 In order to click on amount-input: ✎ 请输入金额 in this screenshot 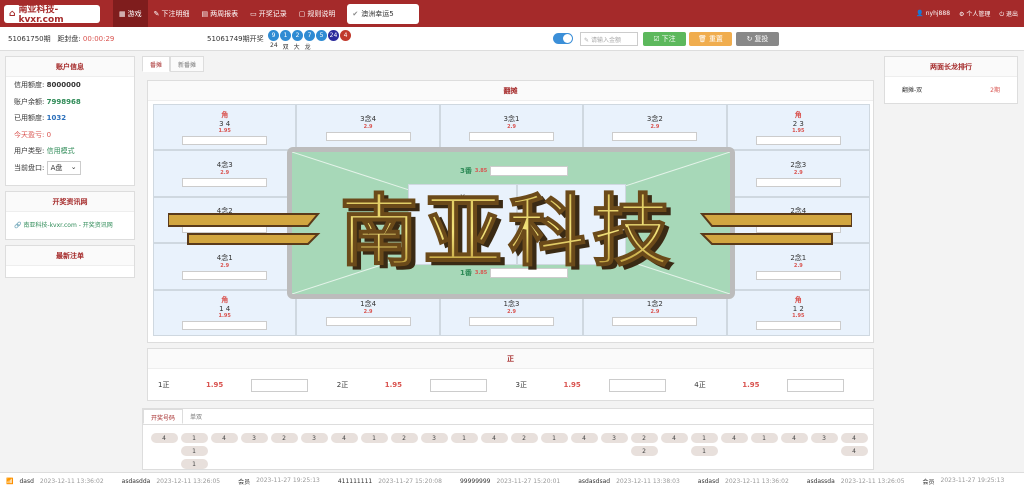, I will do `click(609, 39)`.